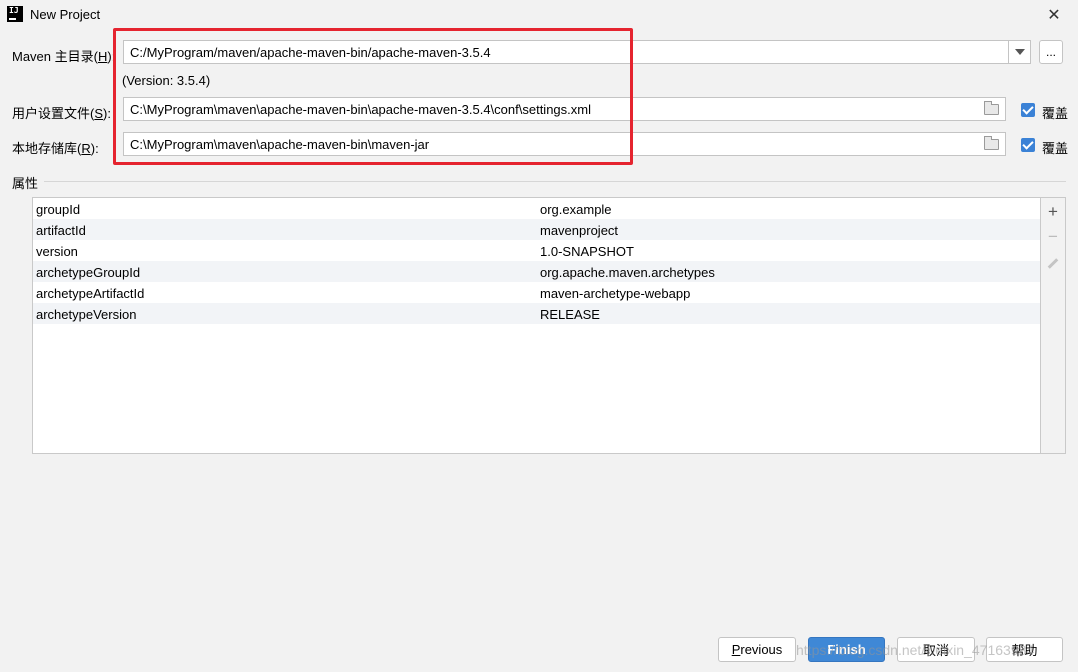 The image size is (1078, 672). What do you see at coordinates (536, 313) in the screenshot?
I see `table-row: archetypeVersion RELEASE` at bounding box center [536, 313].